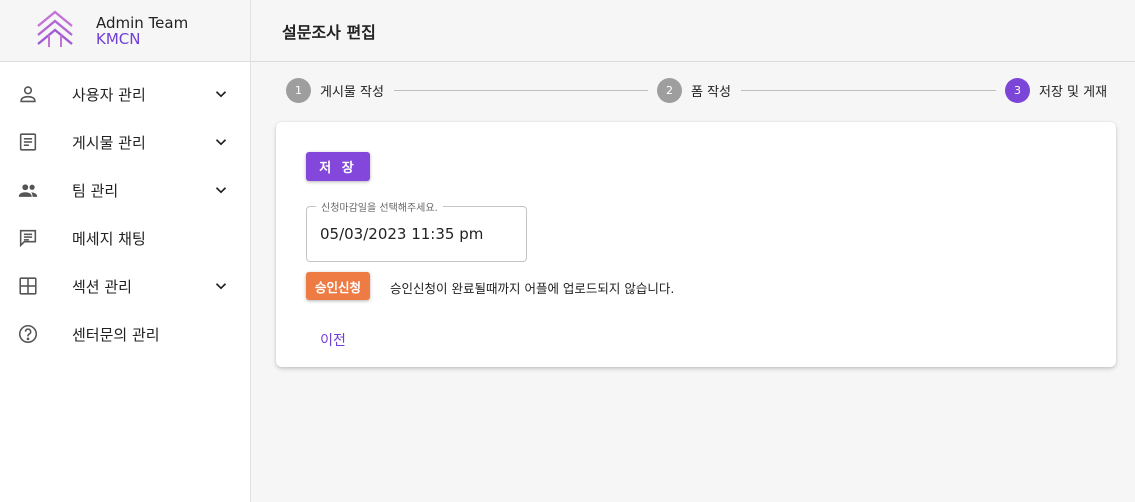 The image size is (1135, 502). I want to click on layout-icon, so click(28, 286).